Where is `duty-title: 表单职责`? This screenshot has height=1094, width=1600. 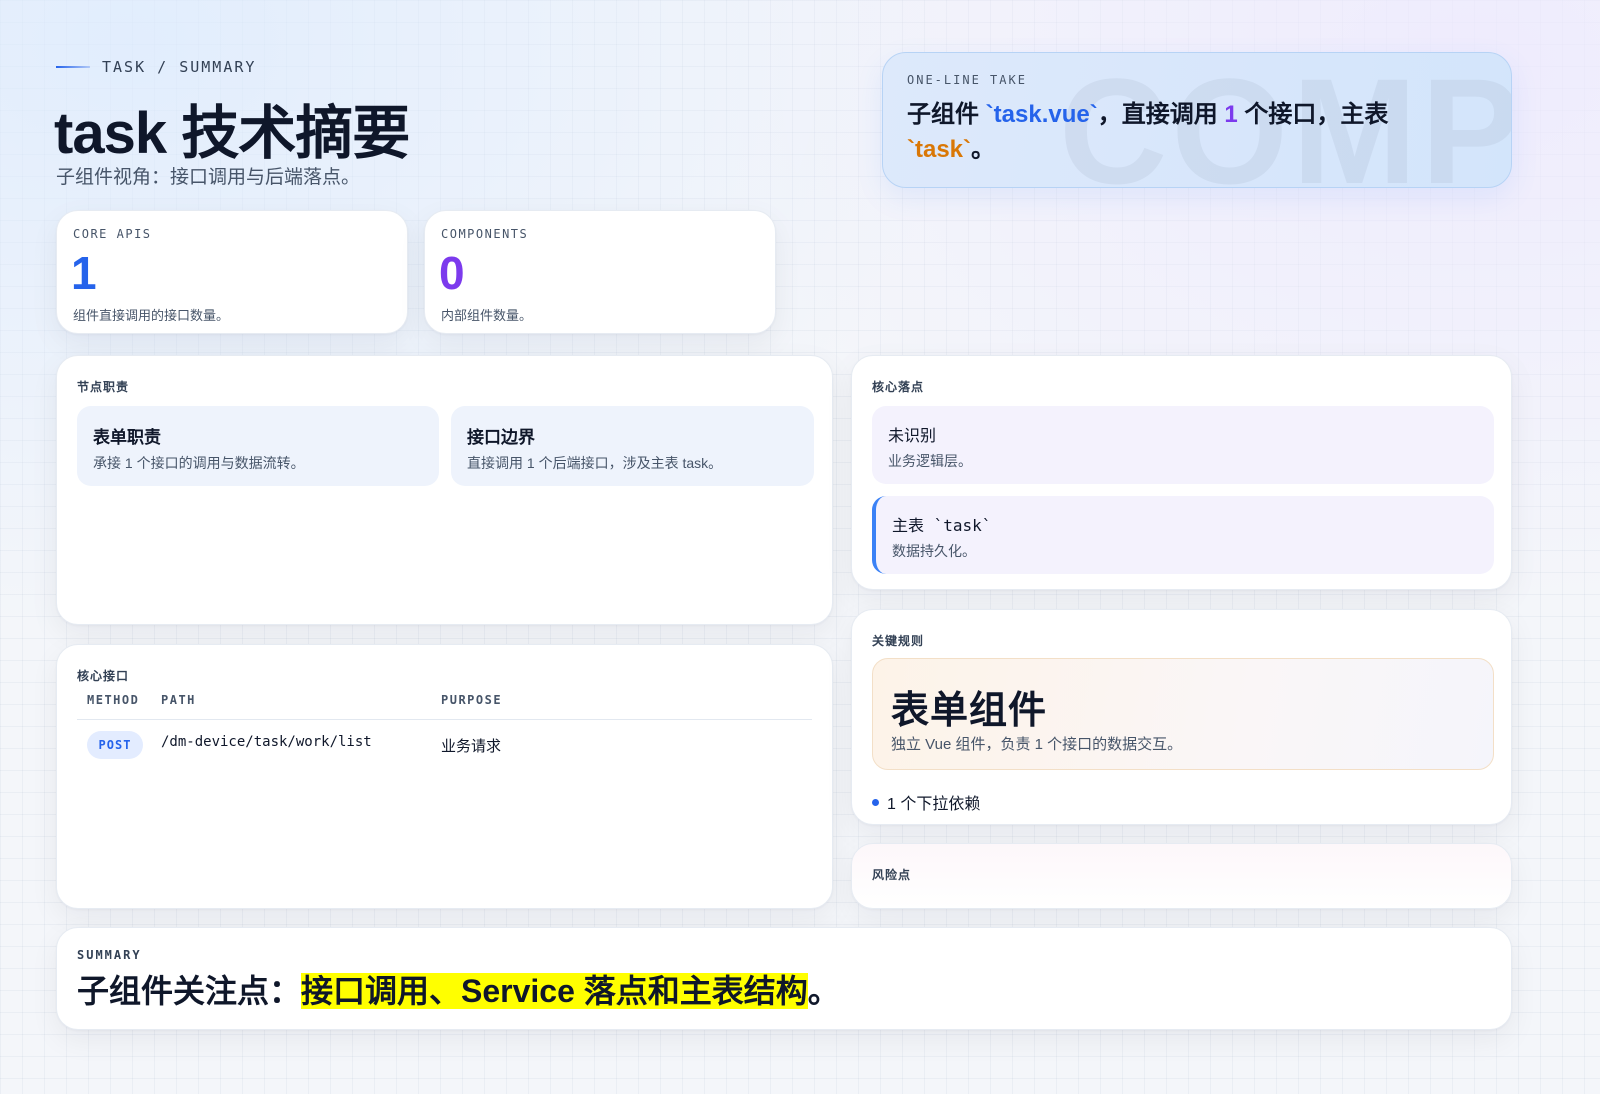 duty-title: 表单职责 is located at coordinates (127, 437).